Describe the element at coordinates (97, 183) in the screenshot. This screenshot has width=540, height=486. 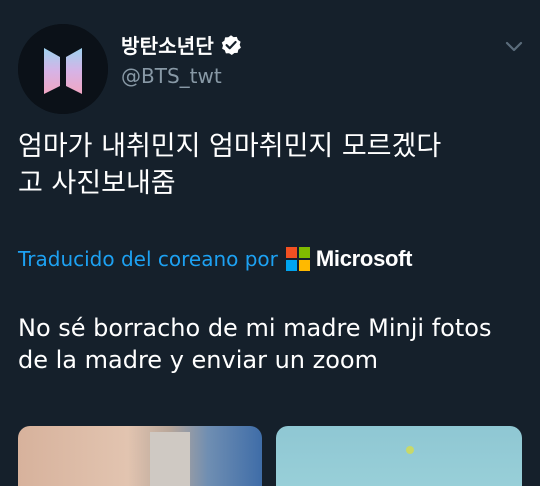
I see `tweet-text-line-2: 고 사진보내줌` at that location.